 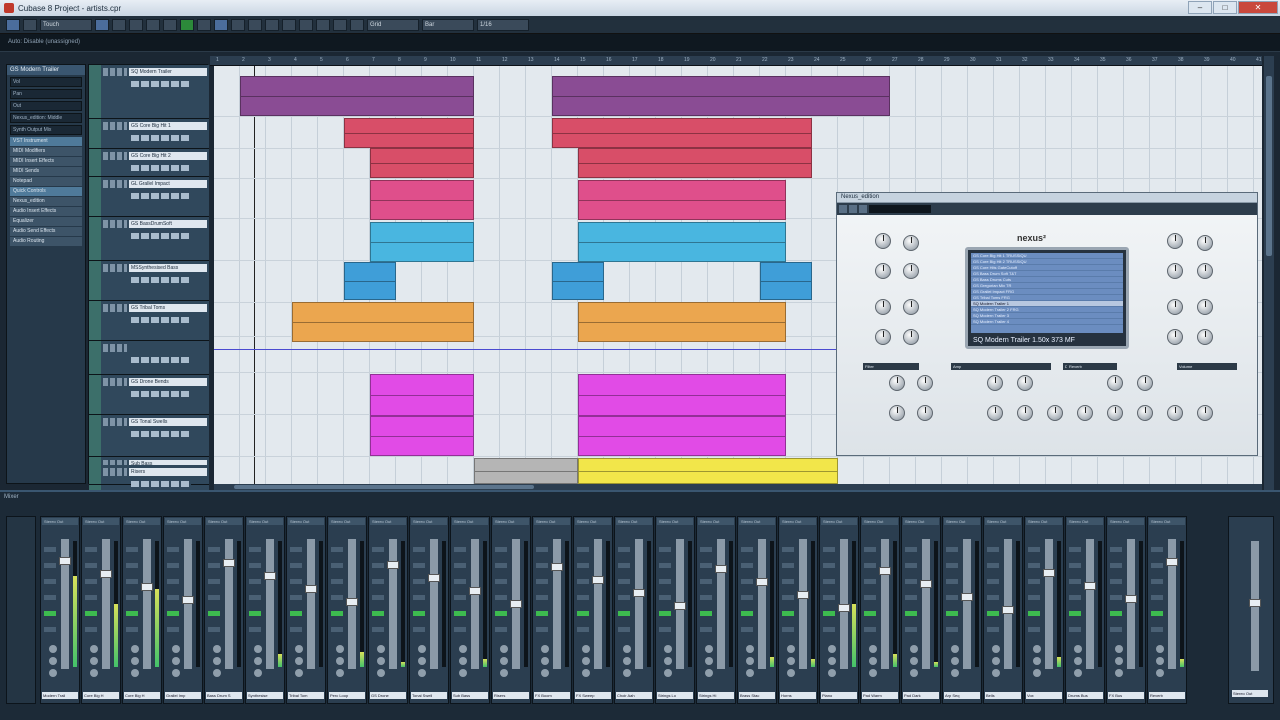 I want to click on channel-name: Reverb, so click(x=1167, y=695).